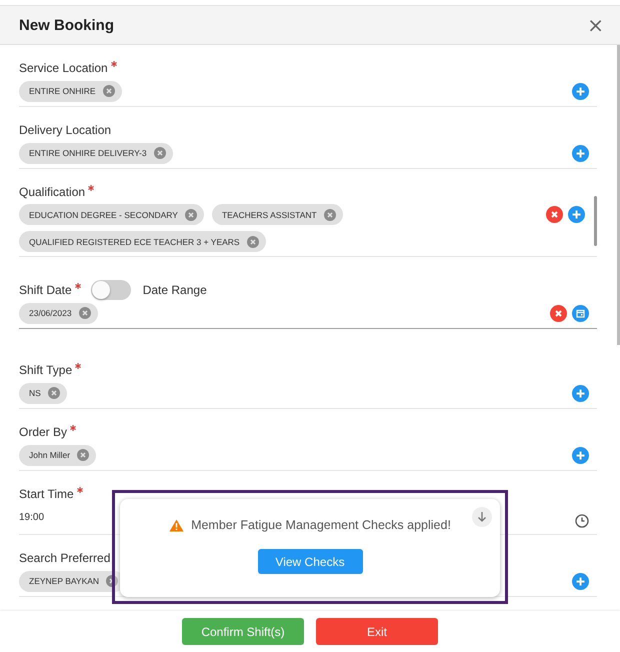 The image size is (620, 652). Describe the element at coordinates (65, 130) in the screenshot. I see `field-label: Delivery Location` at that location.